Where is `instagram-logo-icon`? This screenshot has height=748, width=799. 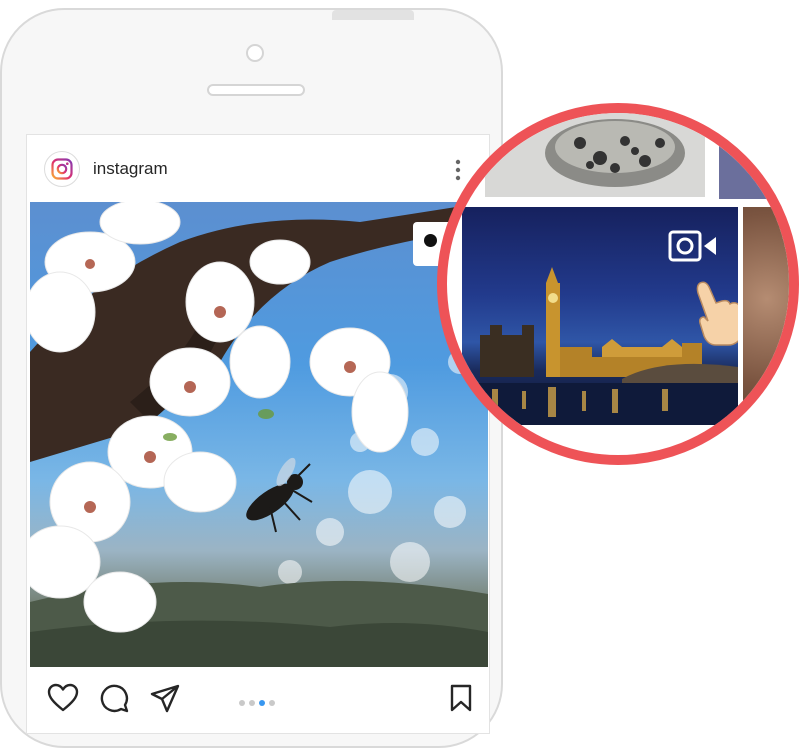
instagram-logo-icon is located at coordinates (62, 169).